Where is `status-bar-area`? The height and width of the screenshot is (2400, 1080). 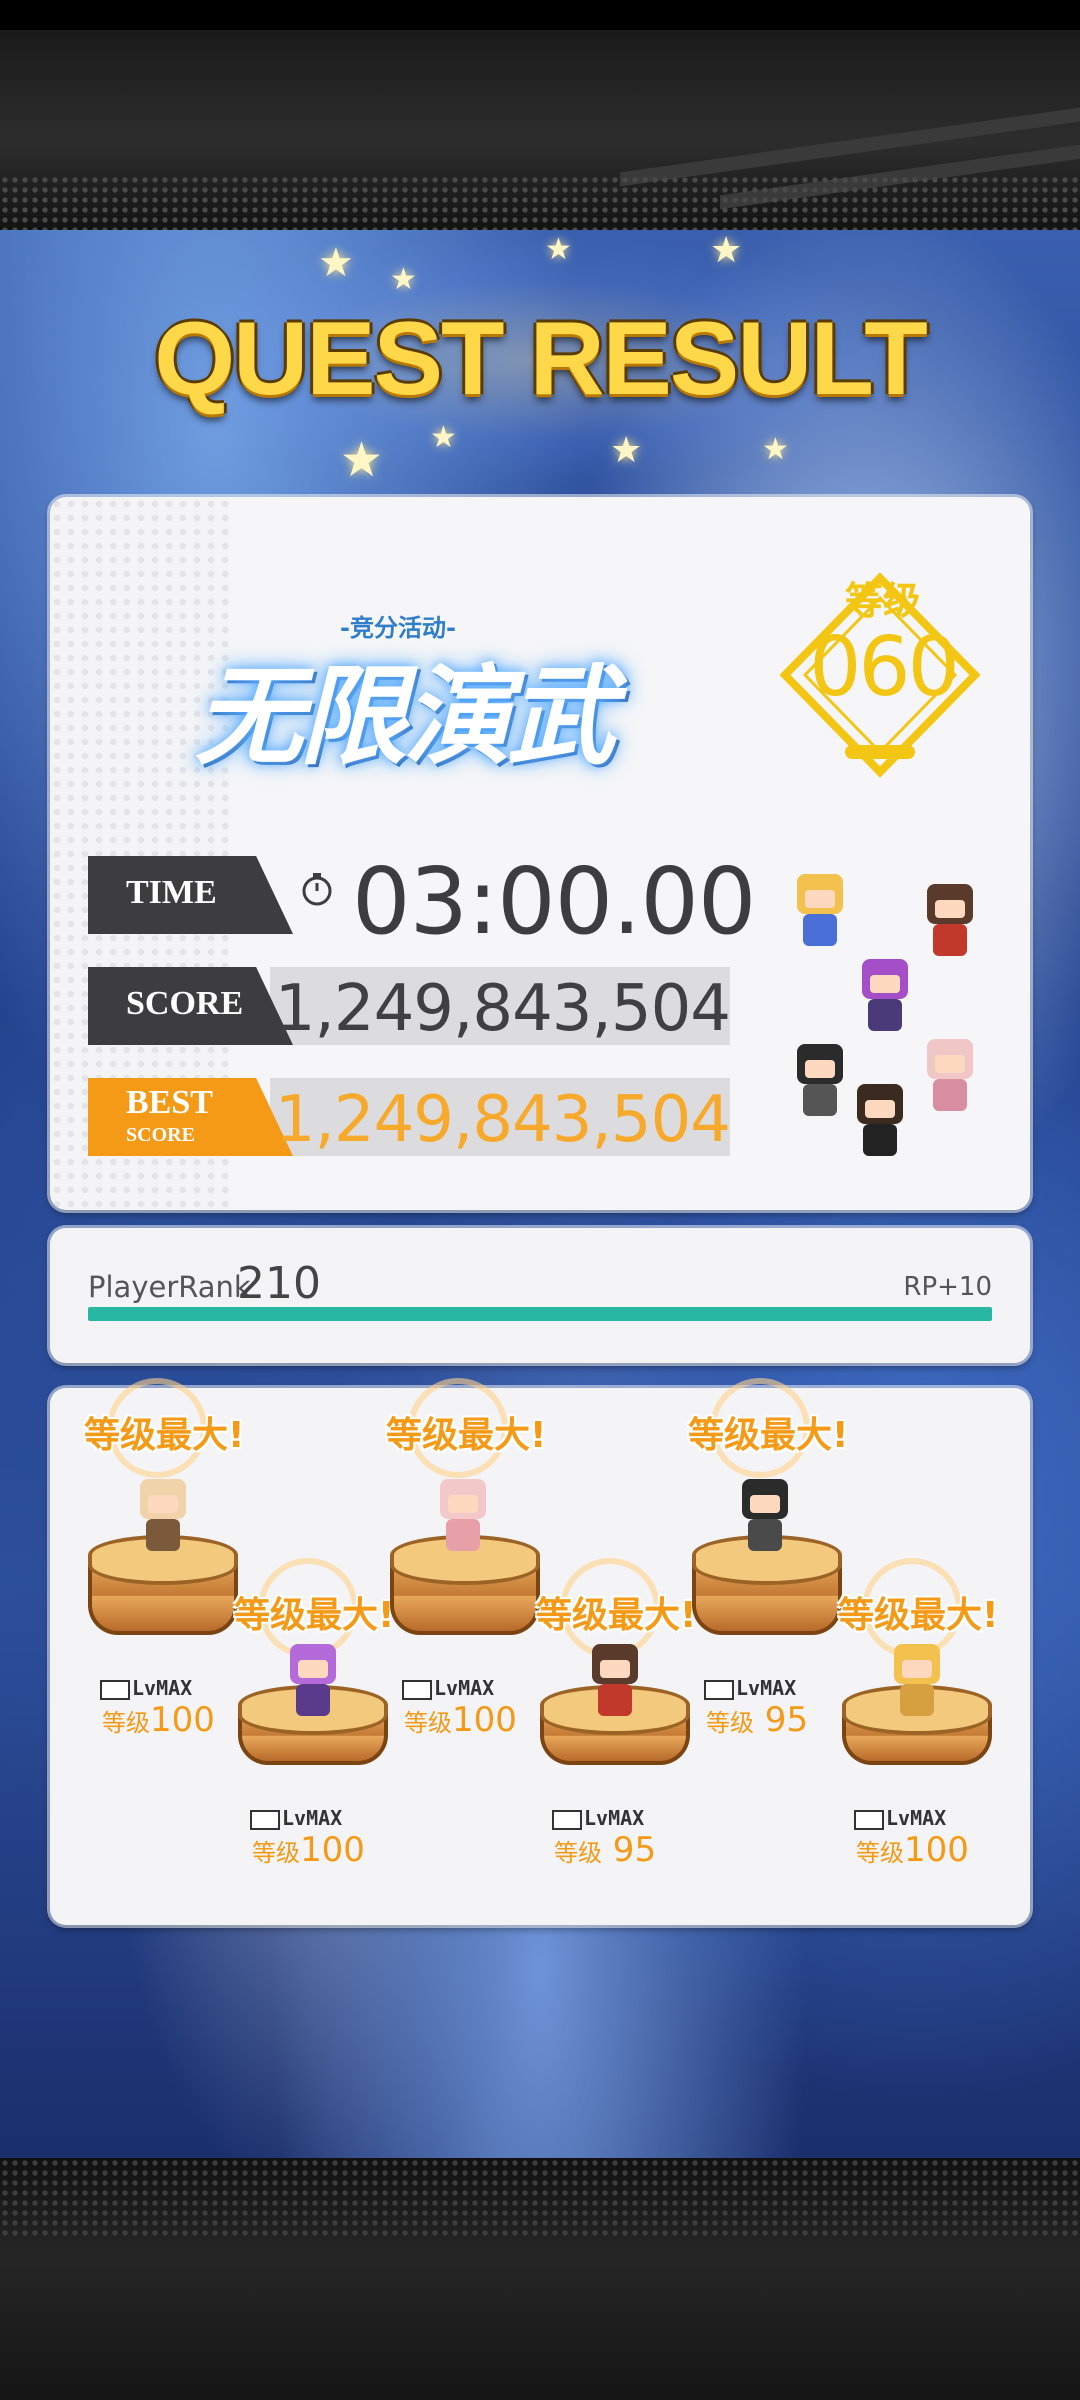
status-bar-area is located at coordinates (540, 15).